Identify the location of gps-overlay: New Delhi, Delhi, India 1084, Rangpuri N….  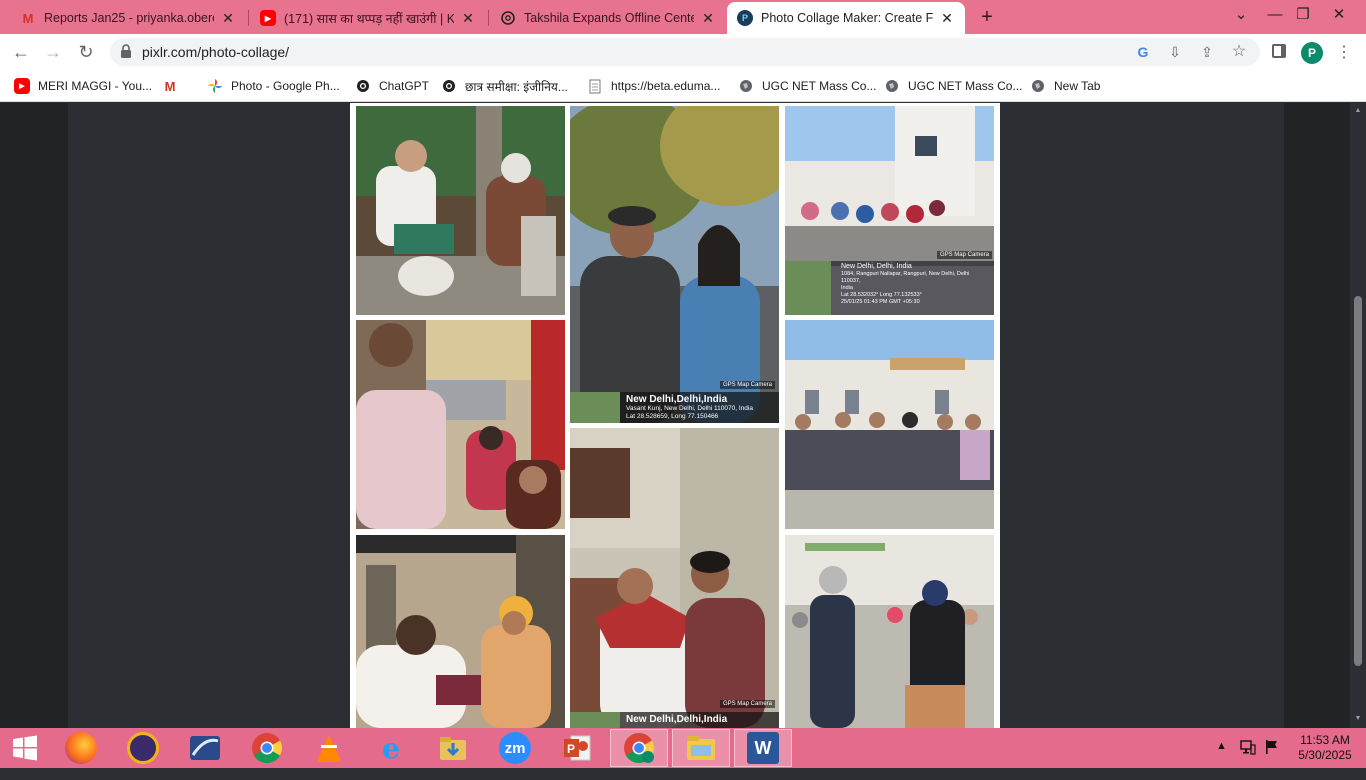
(889, 288).